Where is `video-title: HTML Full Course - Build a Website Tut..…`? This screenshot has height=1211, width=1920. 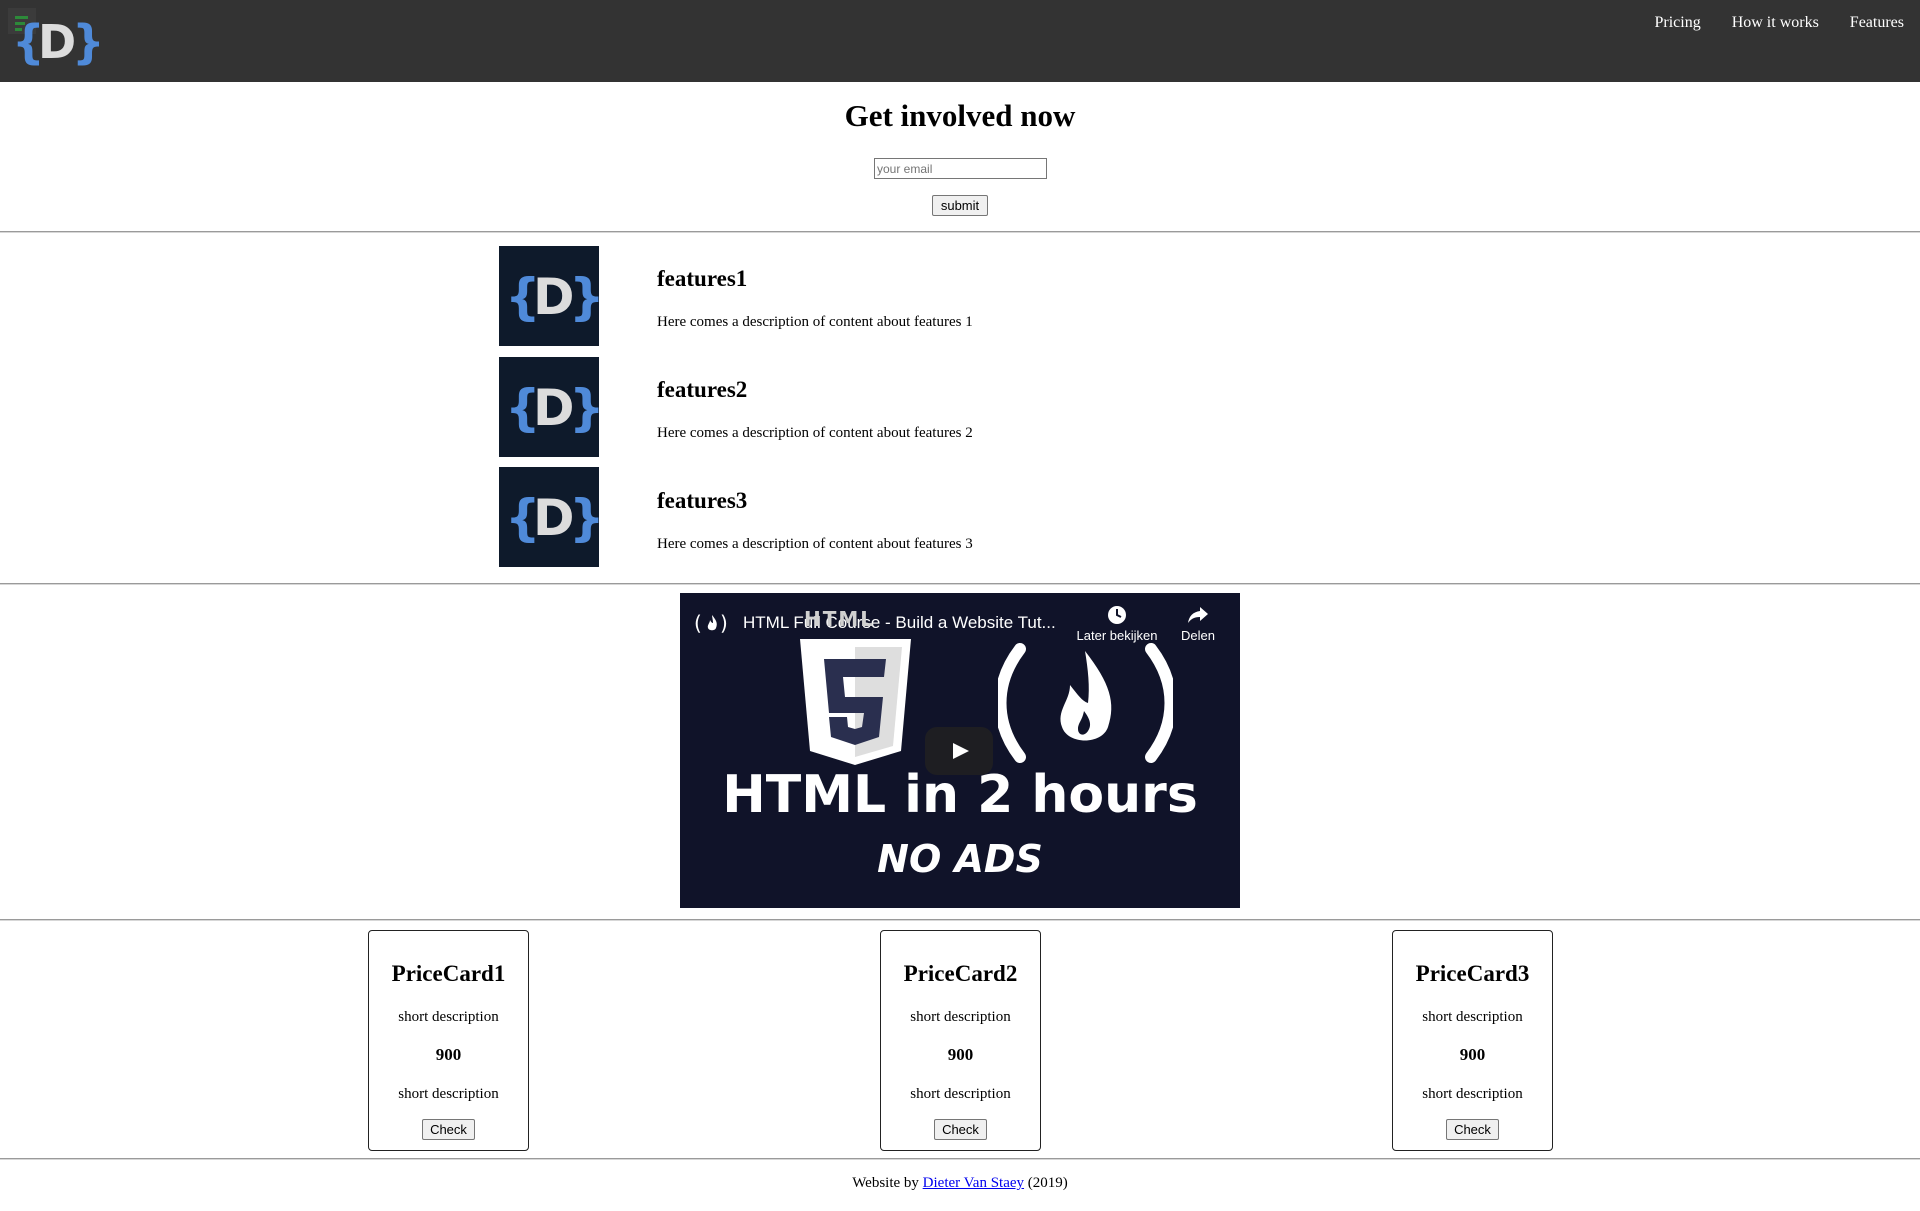
video-title: HTML Full Course - Build a Website Tut..… is located at coordinates (899, 623).